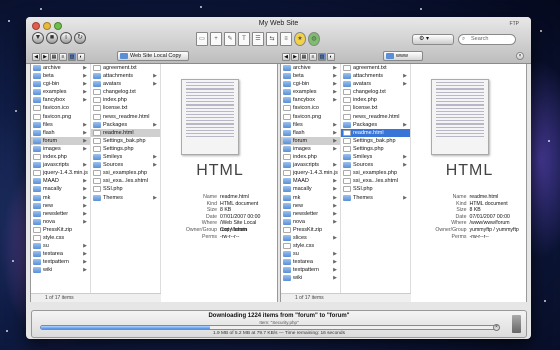  I want to click on file-row: Sources ▶, so click(375, 165).